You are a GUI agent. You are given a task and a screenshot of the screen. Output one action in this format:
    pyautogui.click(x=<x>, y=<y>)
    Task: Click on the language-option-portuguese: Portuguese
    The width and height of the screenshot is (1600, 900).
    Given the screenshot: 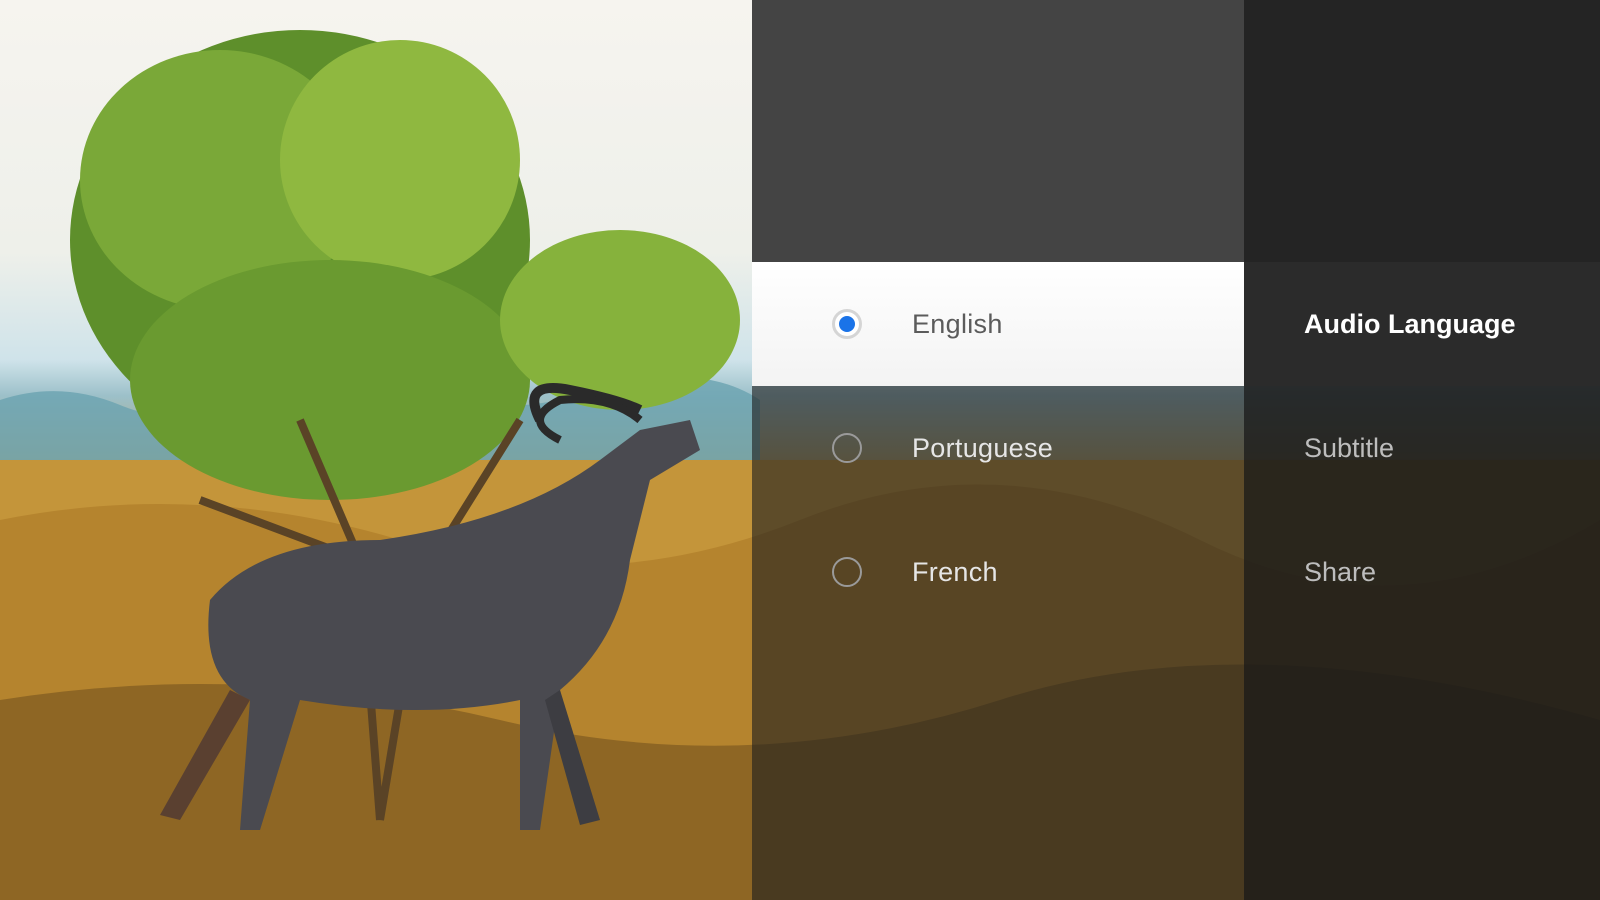 What is the action you would take?
    pyautogui.click(x=998, y=448)
    